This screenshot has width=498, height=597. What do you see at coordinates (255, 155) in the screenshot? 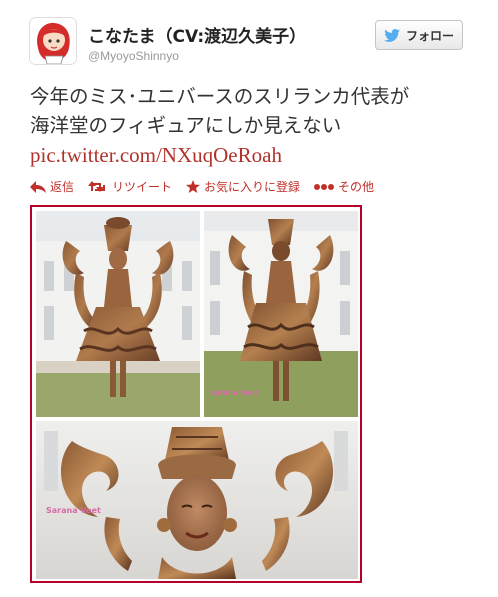
I see `tweet-image-link: pic.twitter.com/NXuqOeRoah` at bounding box center [255, 155].